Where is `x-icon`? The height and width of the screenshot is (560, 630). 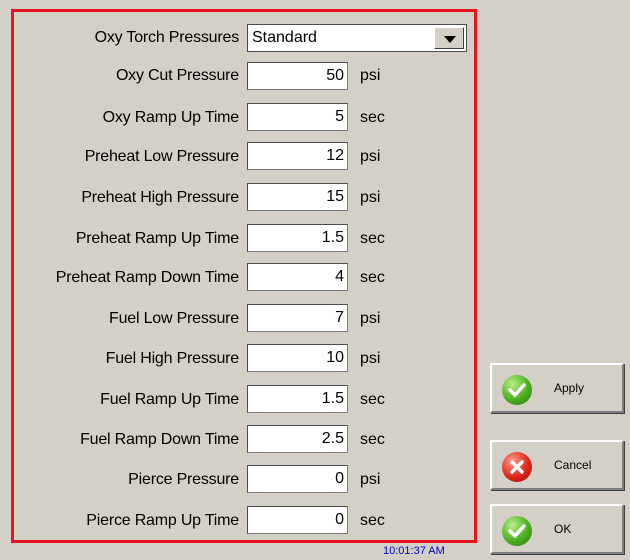
x-icon is located at coordinates (517, 467).